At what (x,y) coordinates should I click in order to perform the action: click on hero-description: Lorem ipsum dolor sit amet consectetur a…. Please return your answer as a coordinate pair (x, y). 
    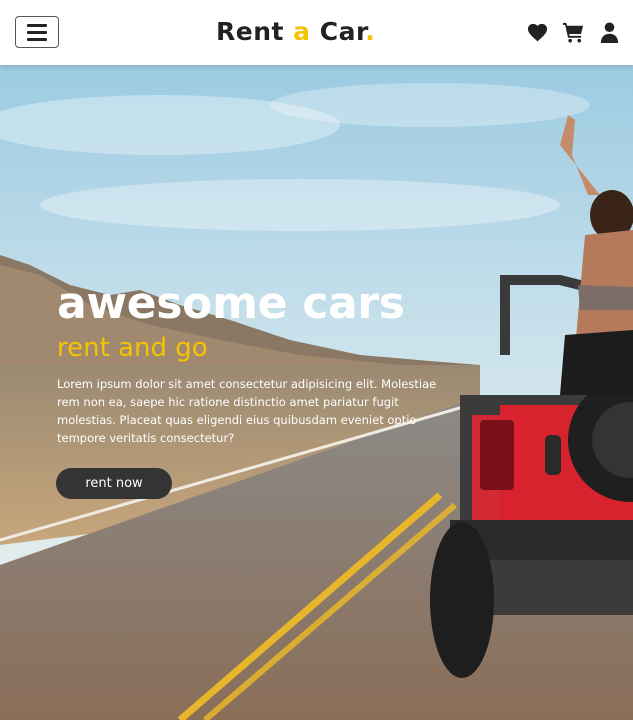
    Looking at the image, I should click on (247, 410).